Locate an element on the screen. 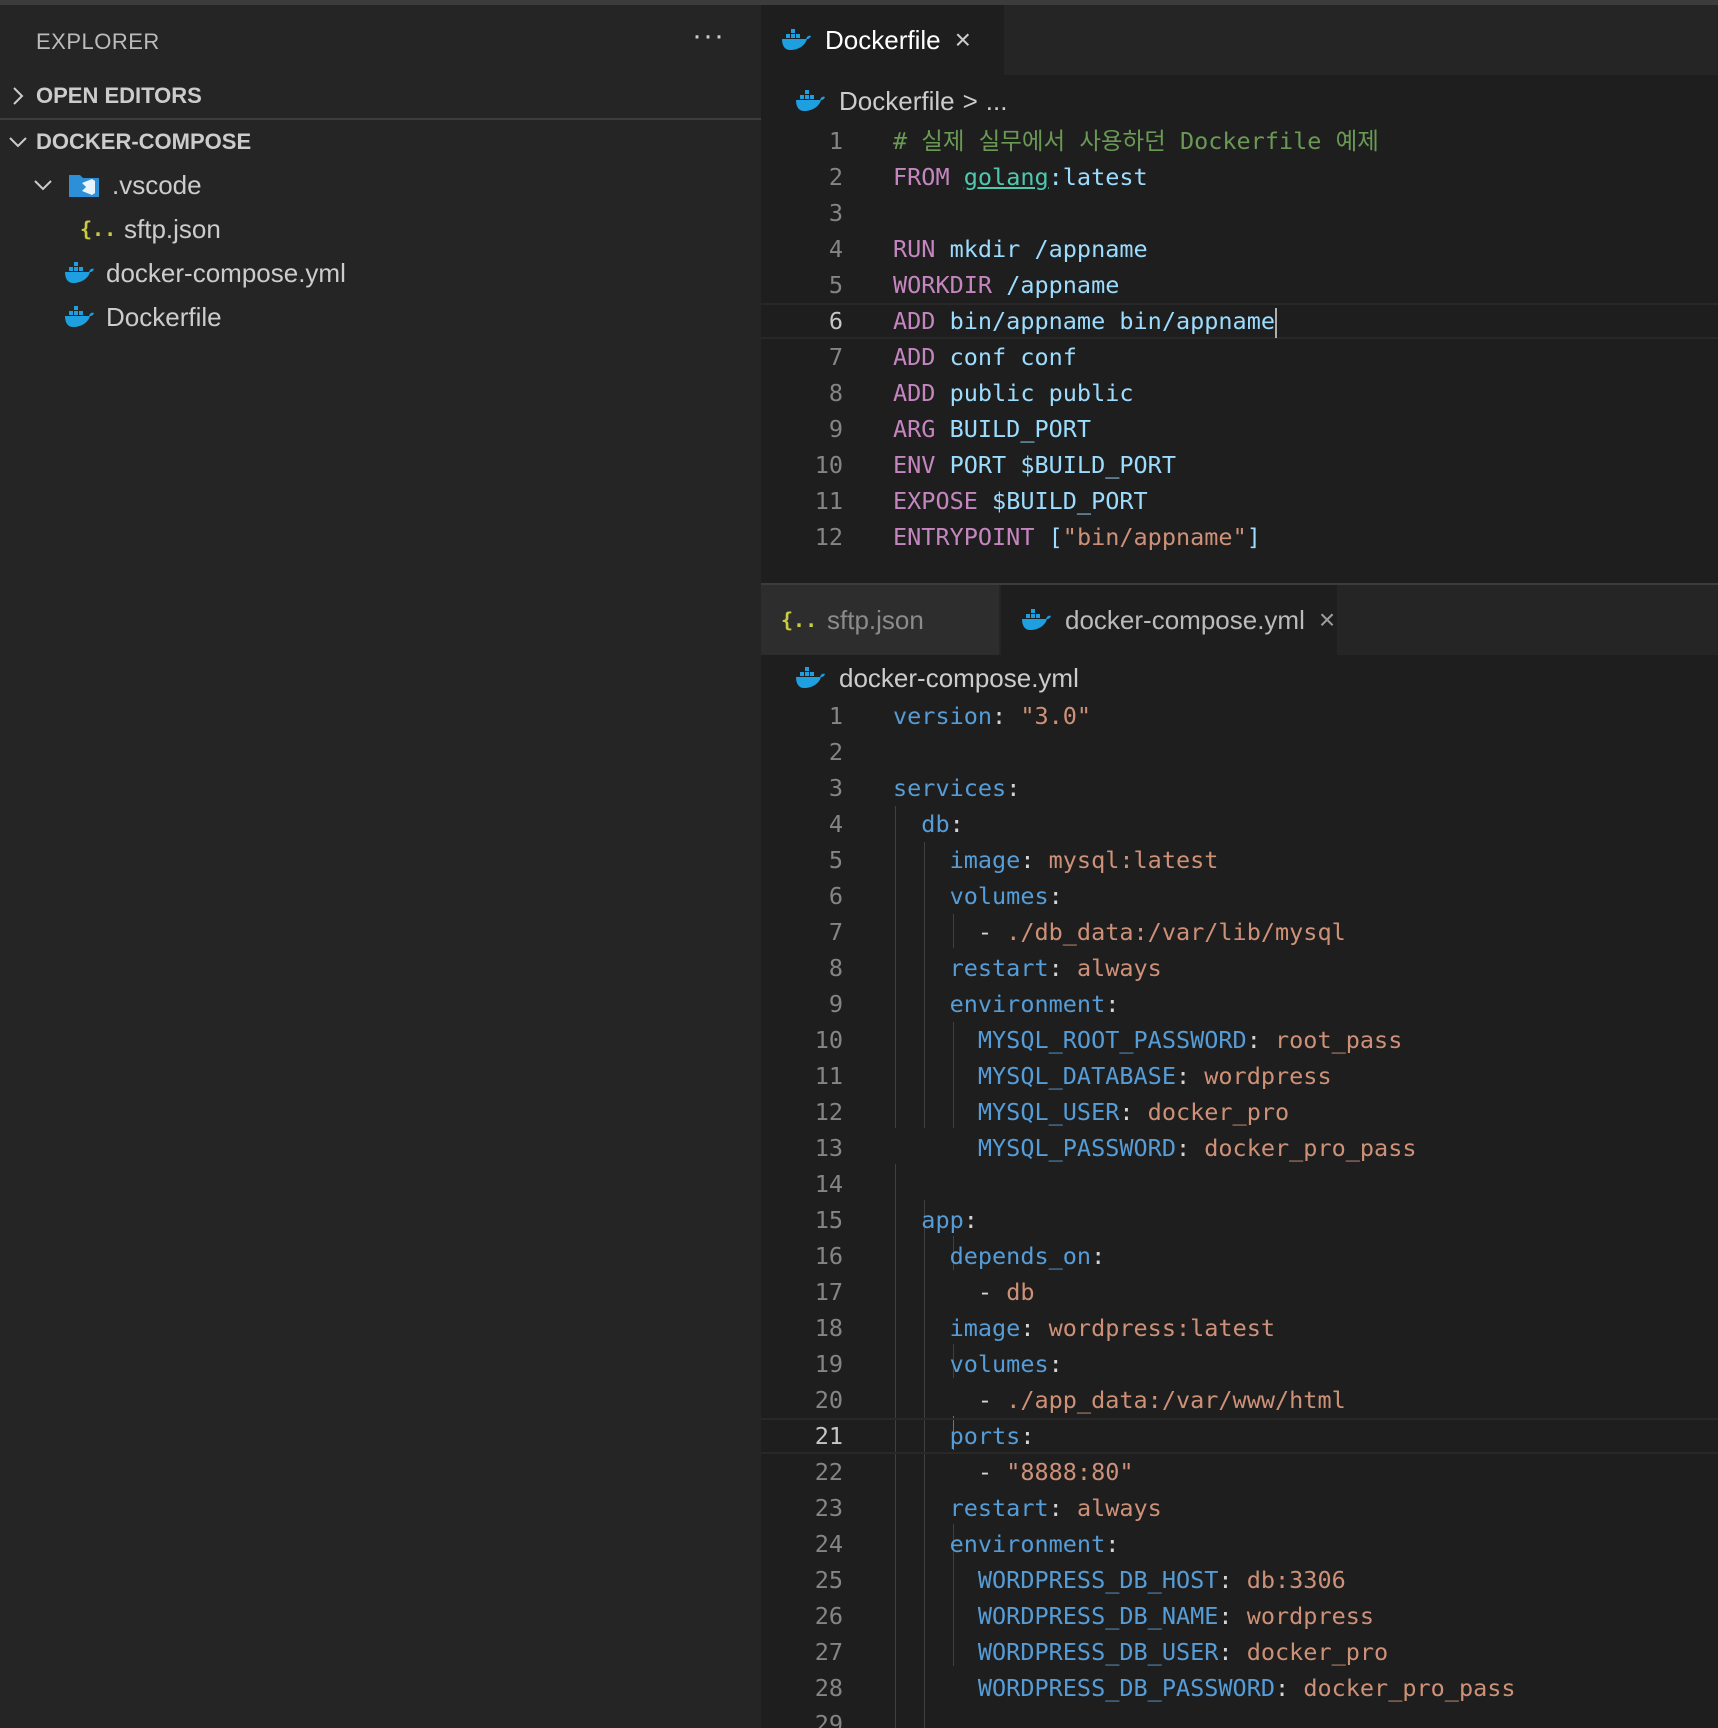 Image resolution: width=1718 pixels, height=1728 pixels. code-line: 15 app: is located at coordinates (1239, 1220).